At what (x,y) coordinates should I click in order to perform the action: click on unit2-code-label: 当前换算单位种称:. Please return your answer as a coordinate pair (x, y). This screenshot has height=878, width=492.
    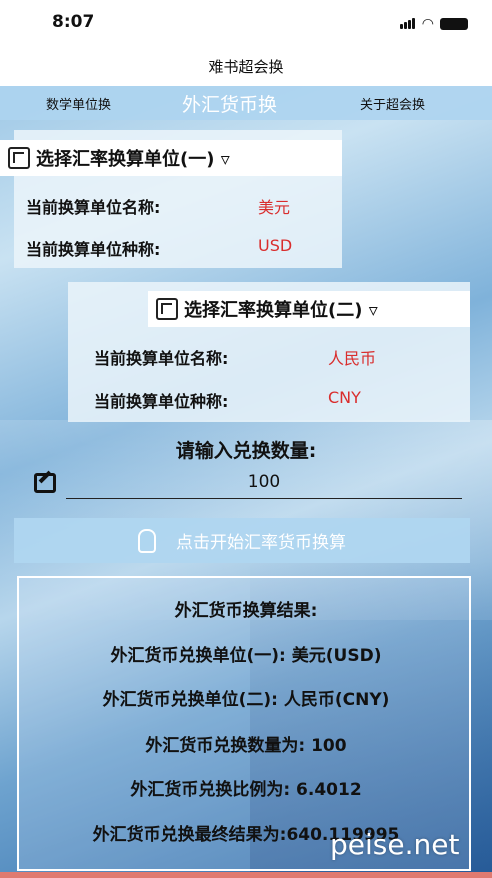
    Looking at the image, I should click on (161, 401).